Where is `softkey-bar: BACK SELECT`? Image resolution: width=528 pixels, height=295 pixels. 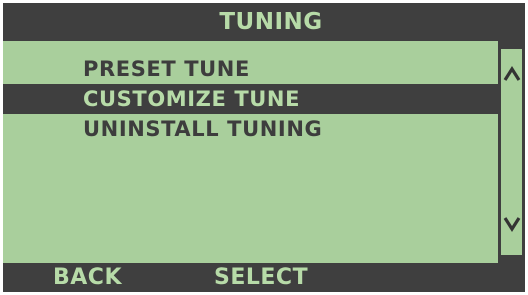 softkey-bar: BACK SELECT is located at coordinates (264, 277).